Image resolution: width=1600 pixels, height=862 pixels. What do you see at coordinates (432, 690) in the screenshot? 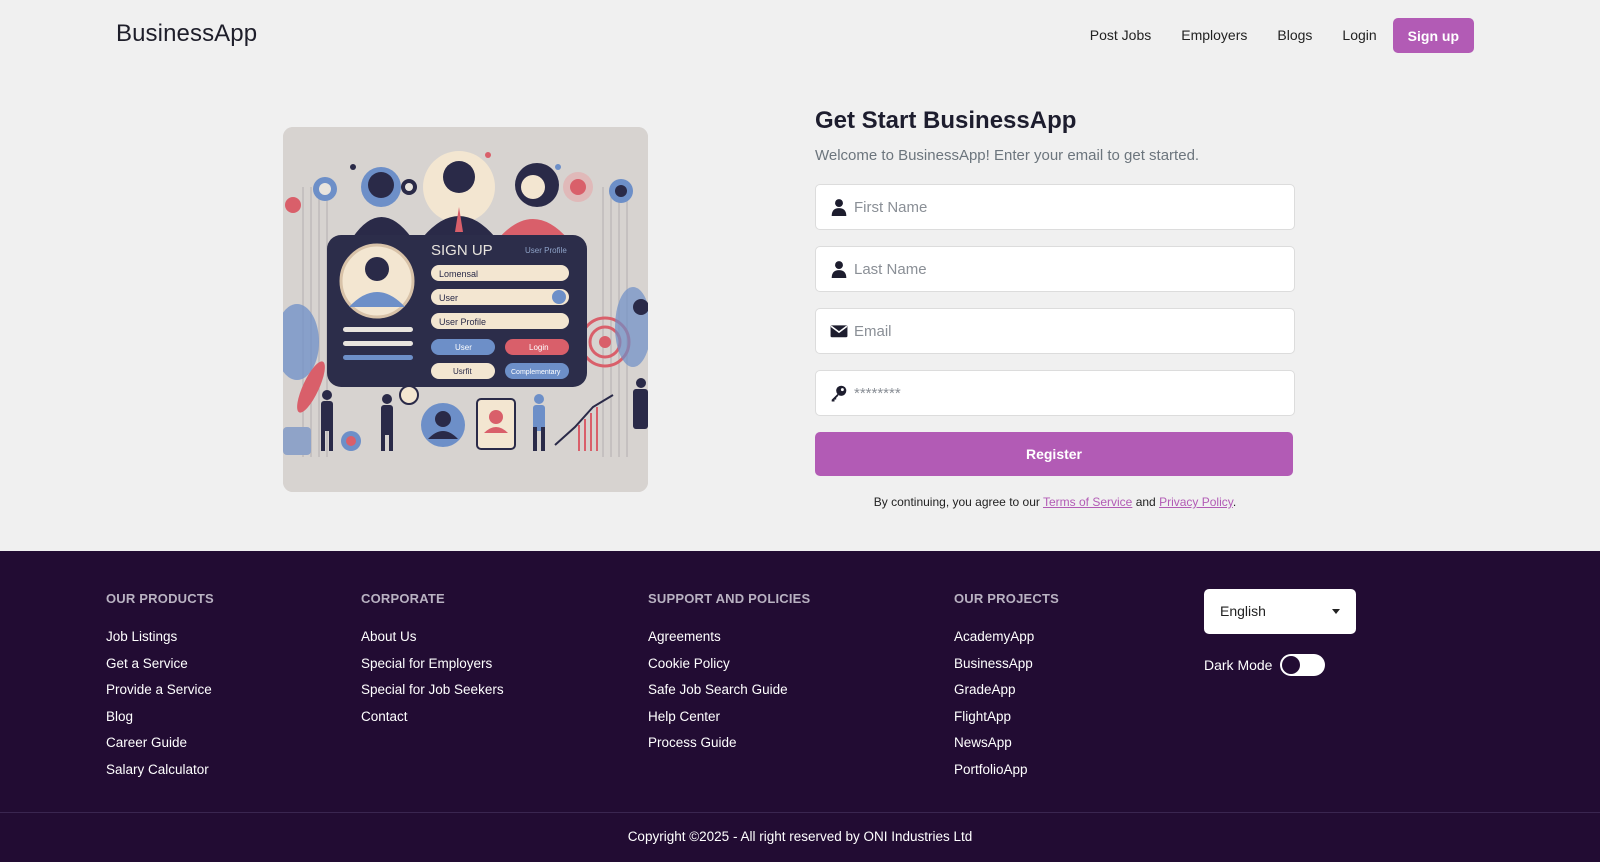
I see `footer-link-special-for-job-seekers: Special for Job Seekers` at bounding box center [432, 690].